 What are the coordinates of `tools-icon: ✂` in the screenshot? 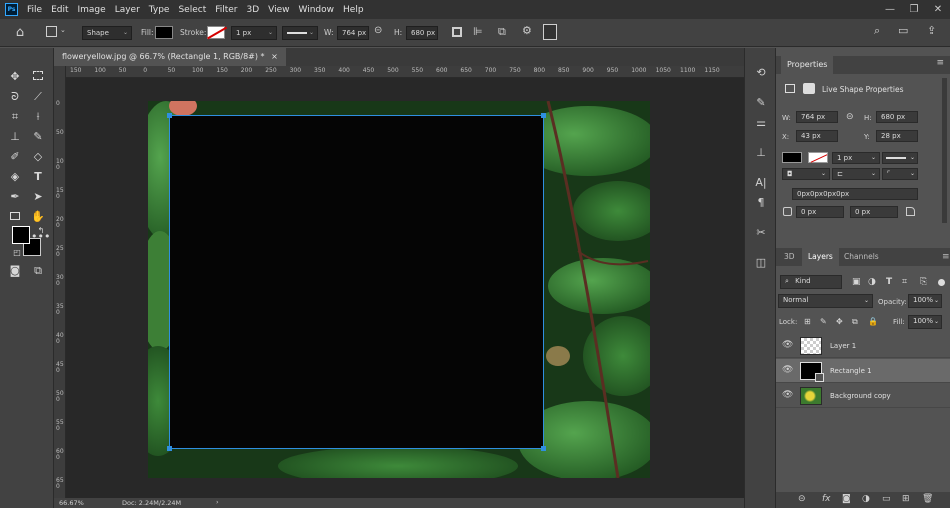 It's located at (761, 233).